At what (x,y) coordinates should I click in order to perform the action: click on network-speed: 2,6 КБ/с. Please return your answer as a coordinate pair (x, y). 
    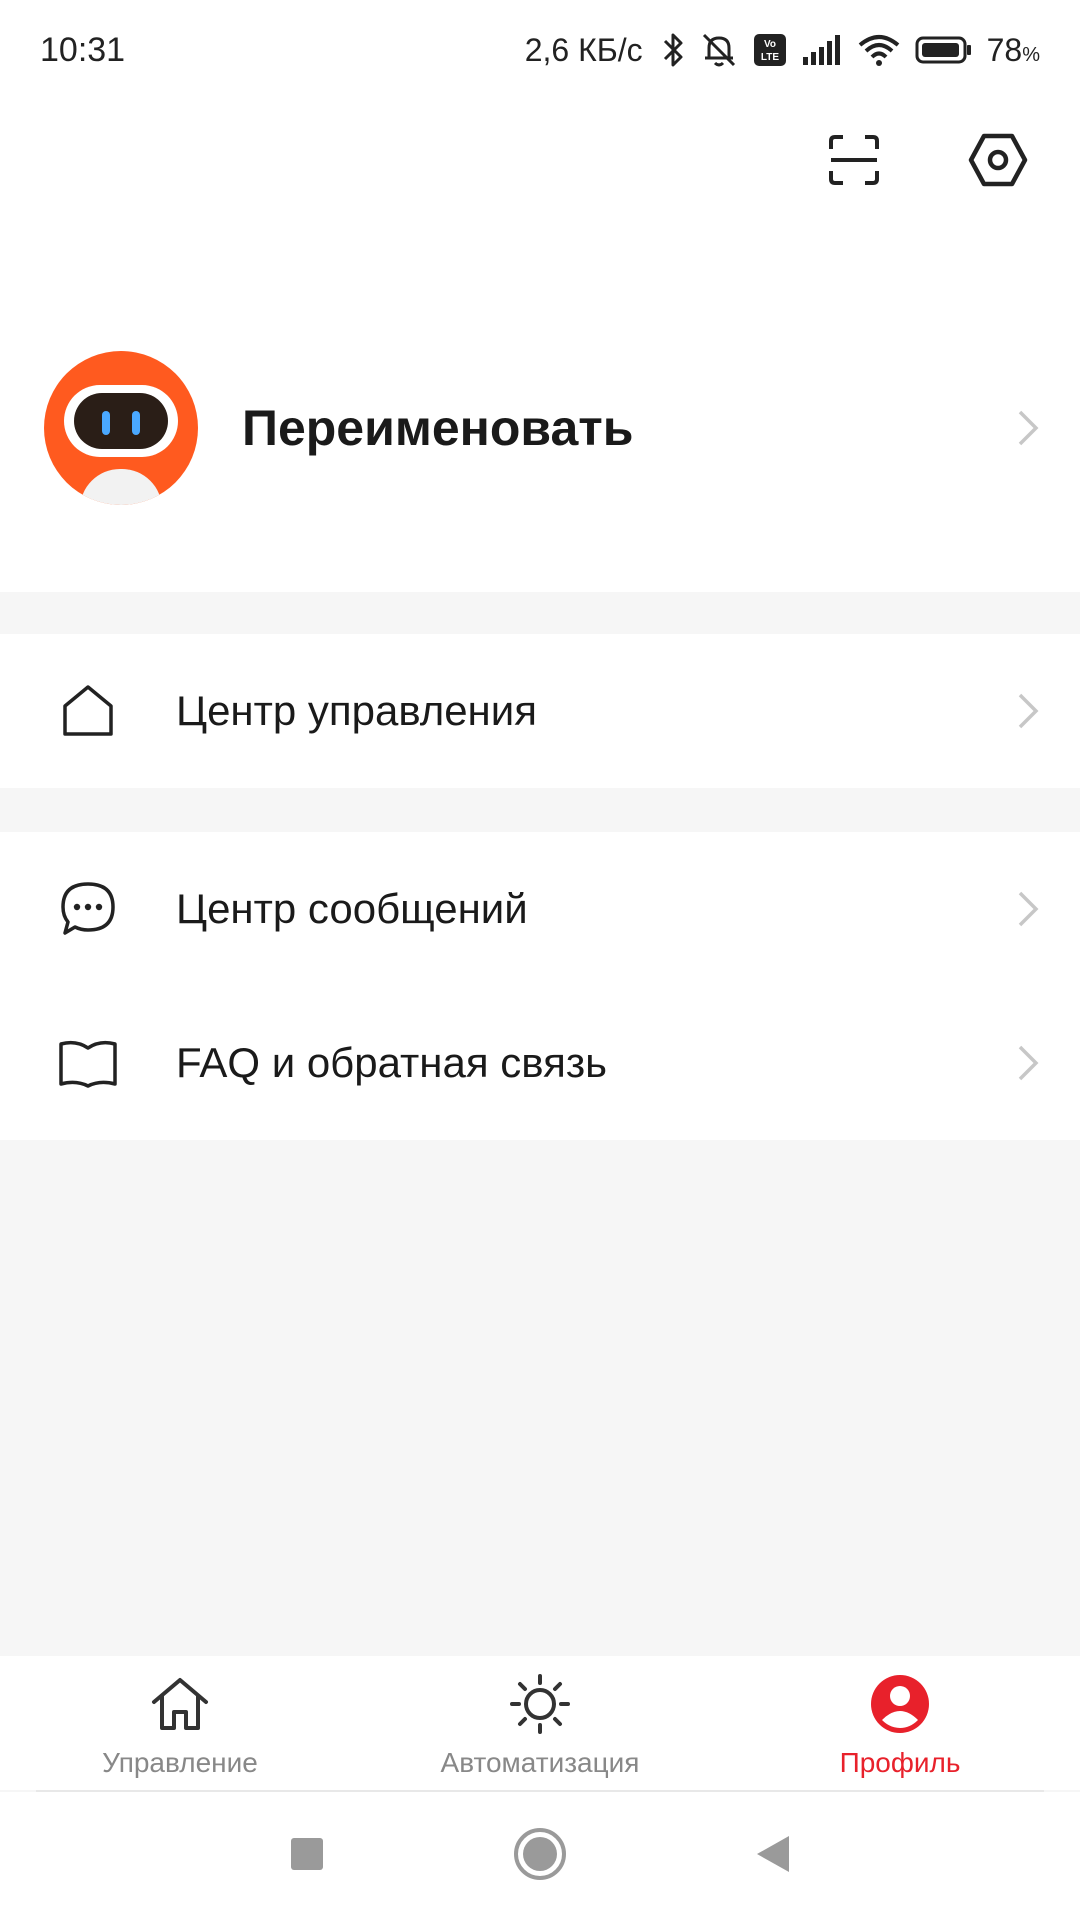
    Looking at the image, I should click on (583, 49).